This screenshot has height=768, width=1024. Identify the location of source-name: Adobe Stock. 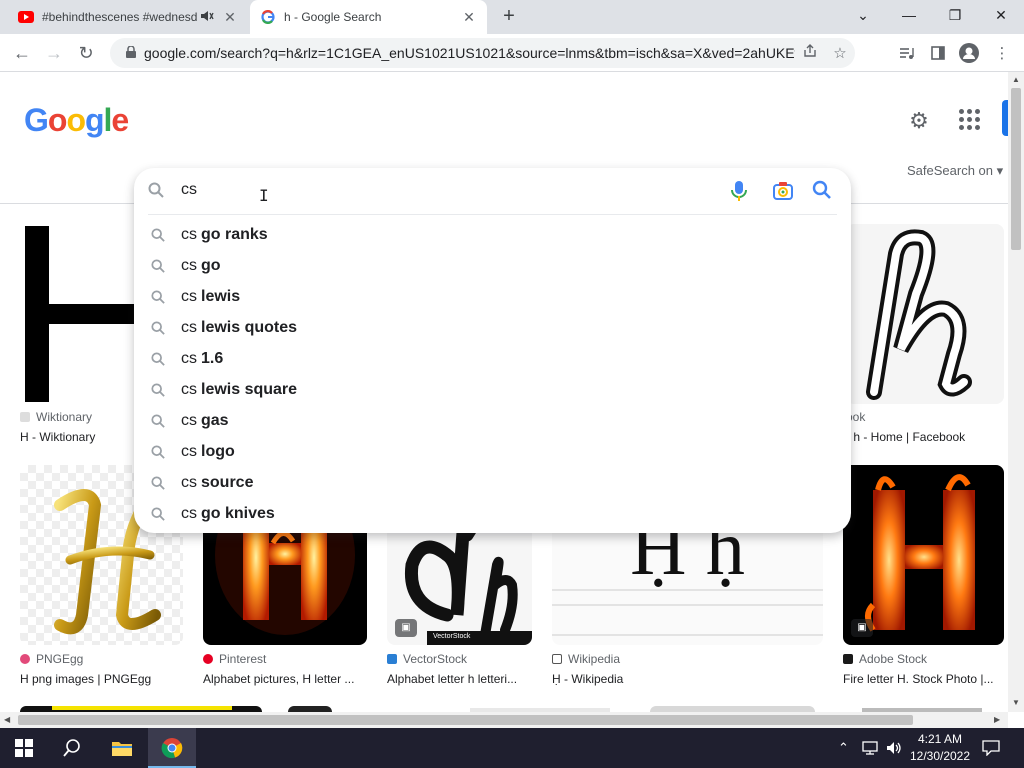
(893, 659).